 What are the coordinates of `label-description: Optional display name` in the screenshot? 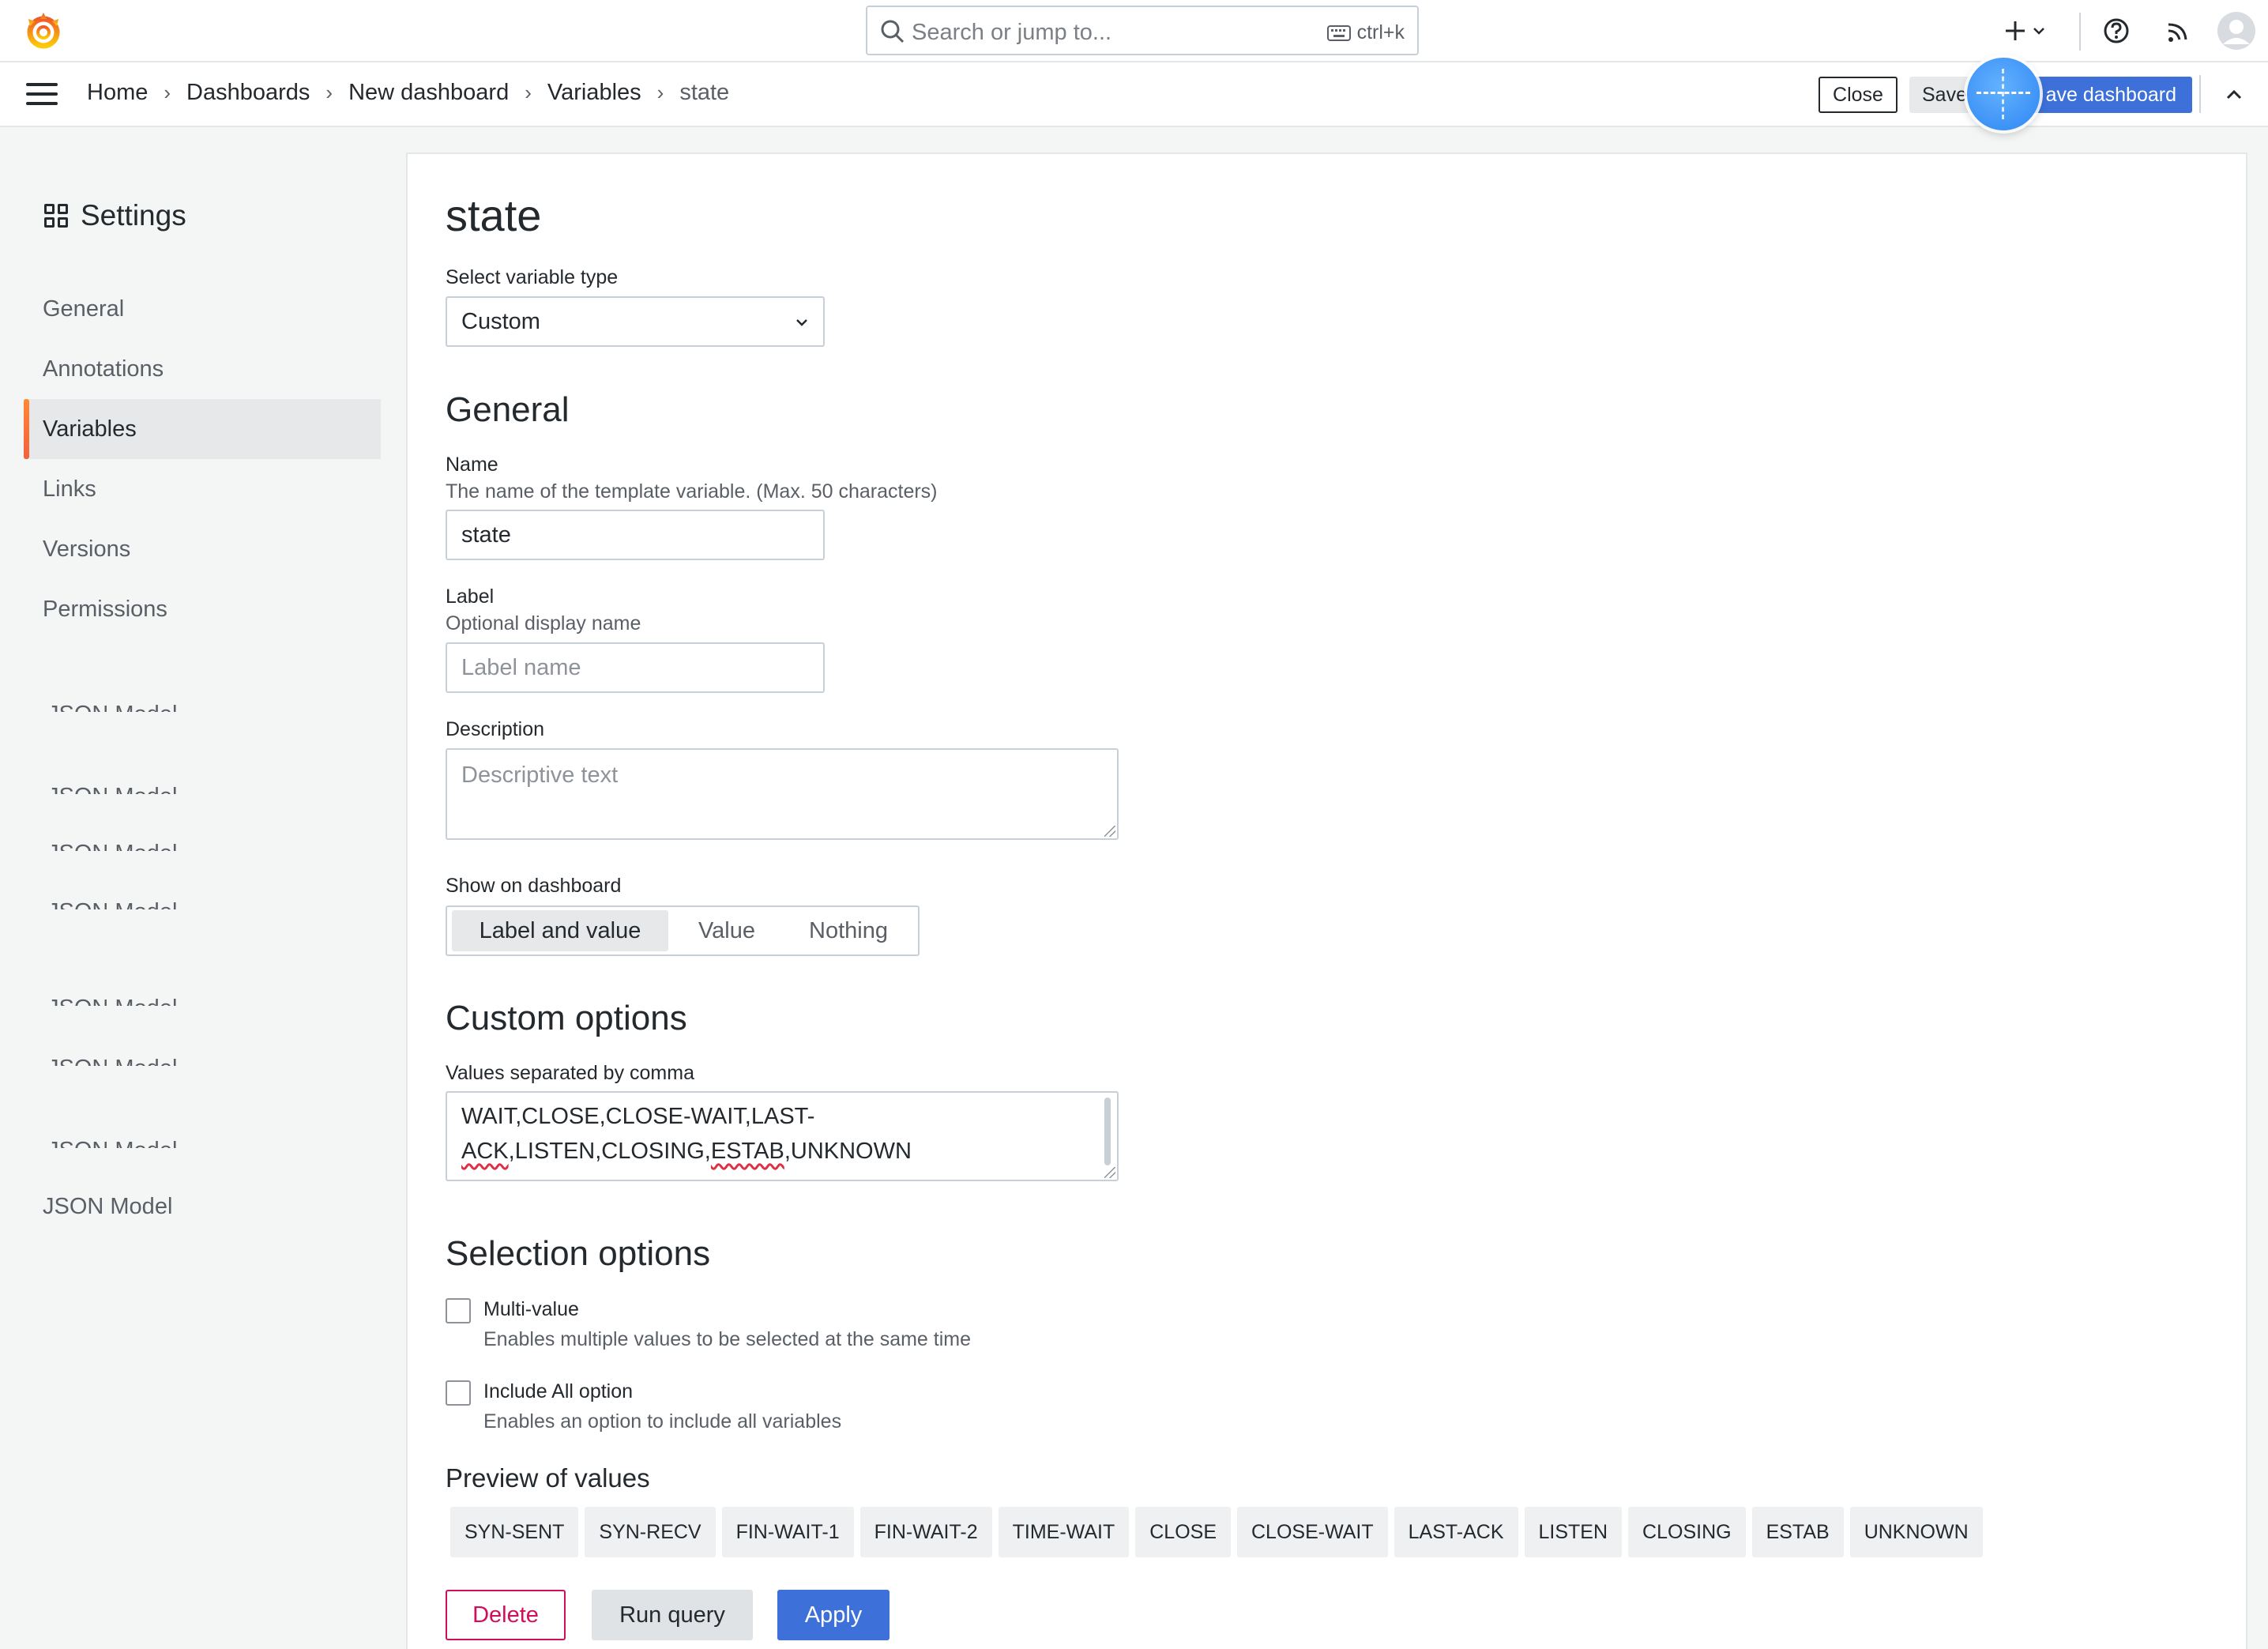 It's located at (543, 623).